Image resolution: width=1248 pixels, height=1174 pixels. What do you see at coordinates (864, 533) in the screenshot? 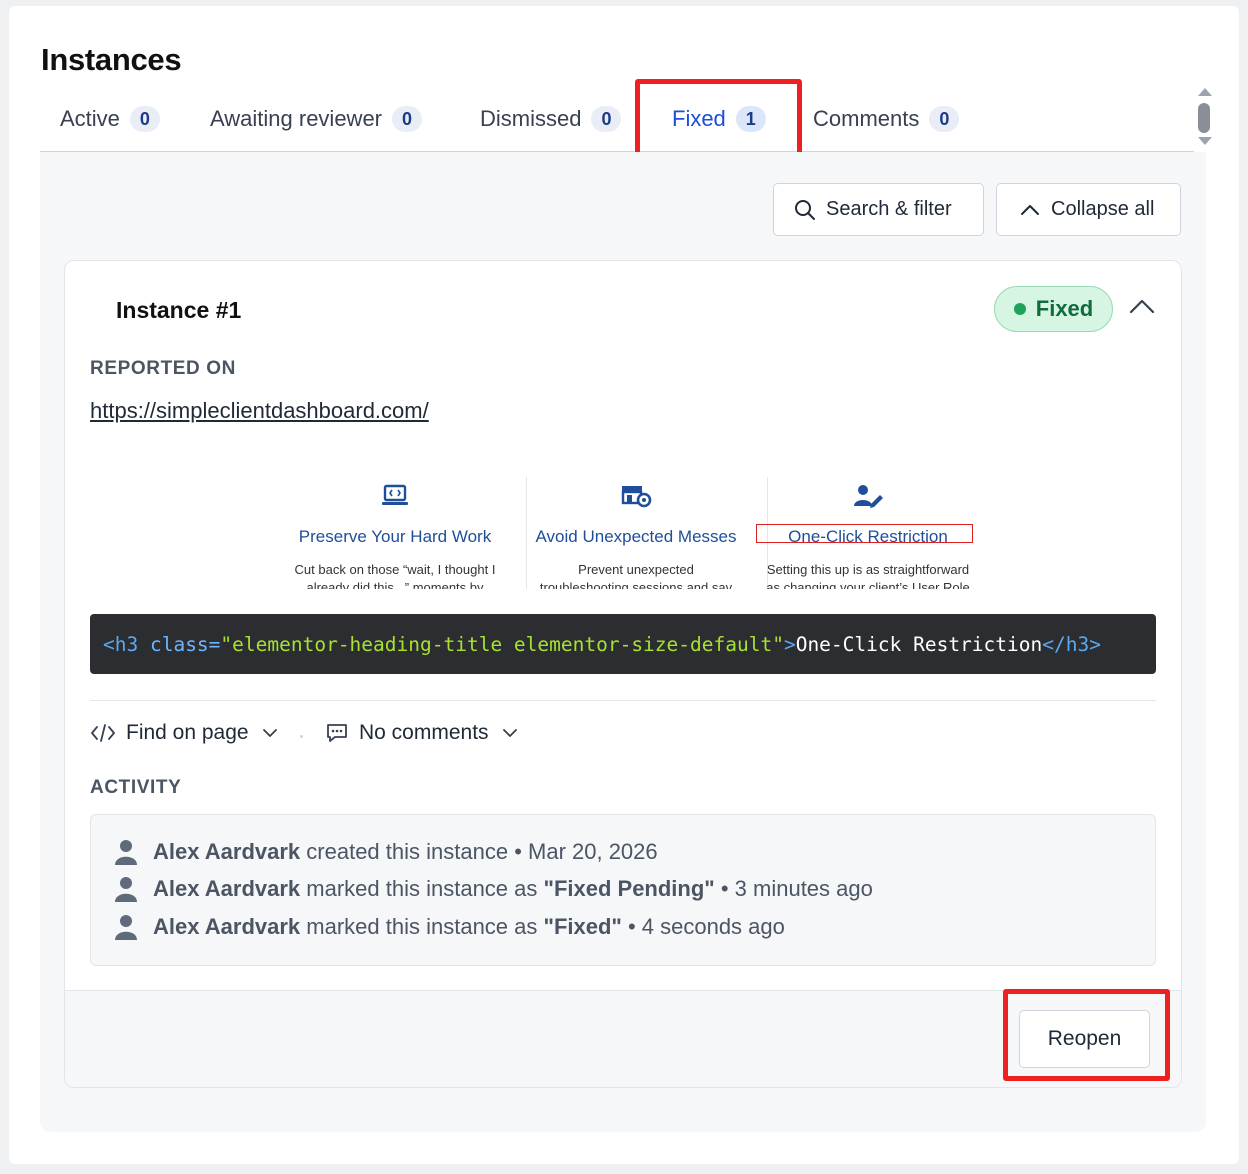
I see `element-highlight-outline` at bounding box center [864, 533].